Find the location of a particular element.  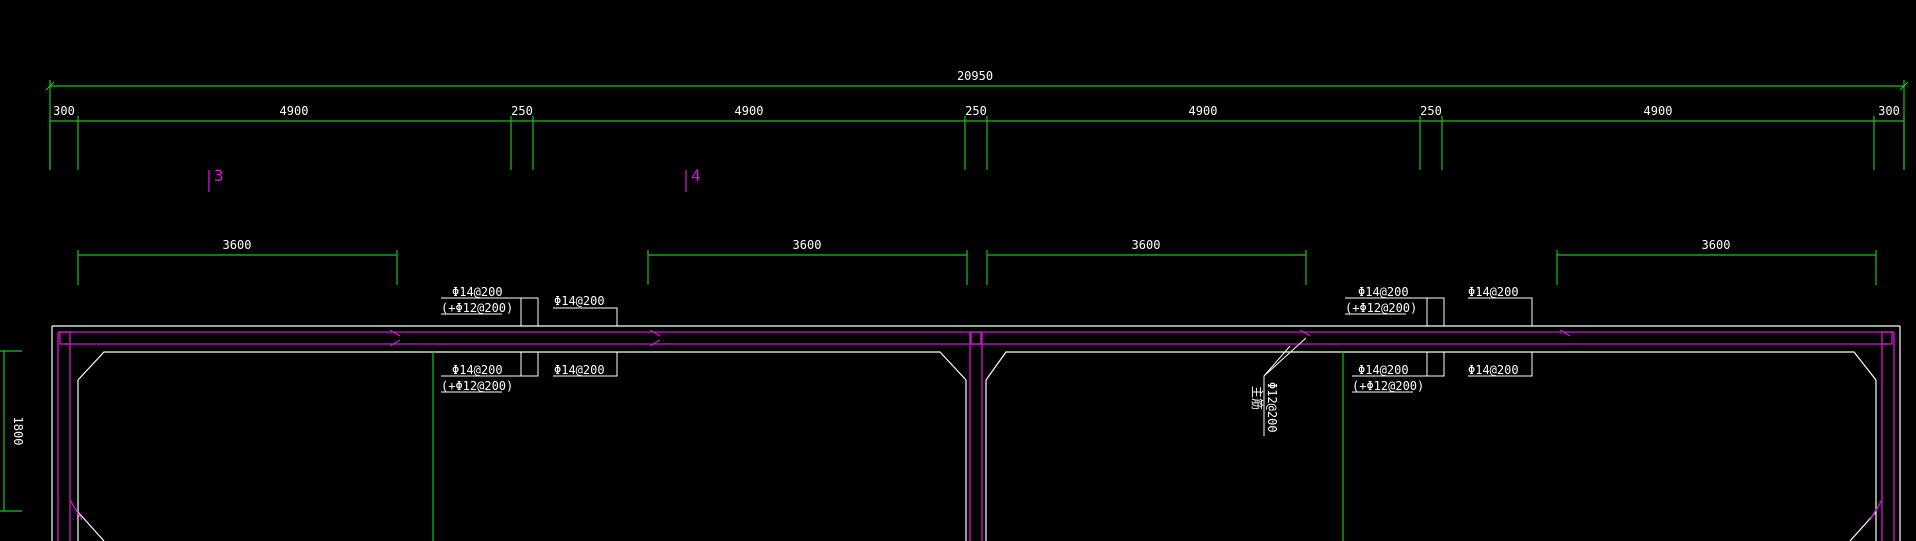

haunch-rebar-note: 主筋 is located at coordinates (1257, 398).